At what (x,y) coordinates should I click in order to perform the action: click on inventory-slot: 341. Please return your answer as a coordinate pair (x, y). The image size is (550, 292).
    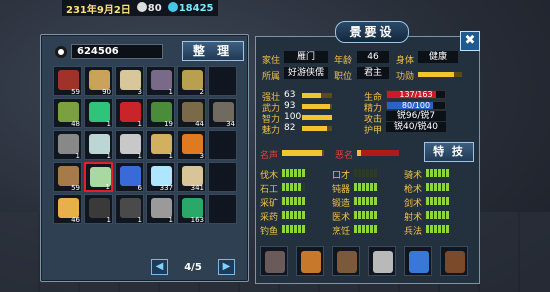
    Looking at the image, I should click on (191, 177).